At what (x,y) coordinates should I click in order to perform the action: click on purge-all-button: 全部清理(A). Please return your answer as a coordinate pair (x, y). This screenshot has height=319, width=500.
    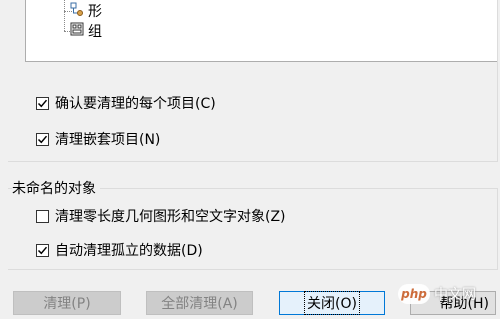
    Looking at the image, I should click on (199, 303).